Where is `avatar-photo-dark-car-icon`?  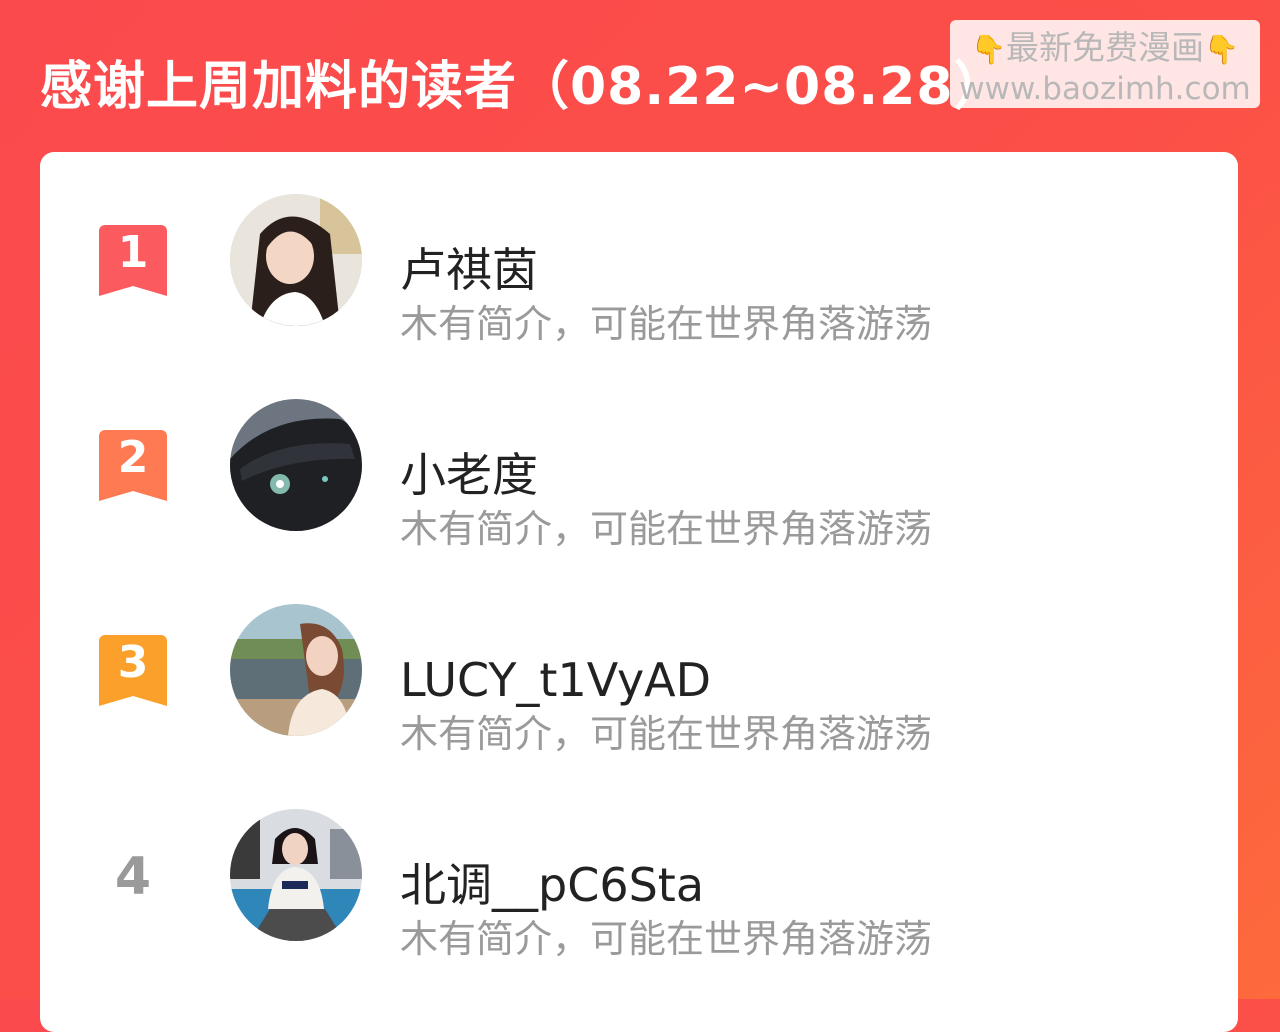
avatar-photo-dark-car-icon is located at coordinates (296, 465).